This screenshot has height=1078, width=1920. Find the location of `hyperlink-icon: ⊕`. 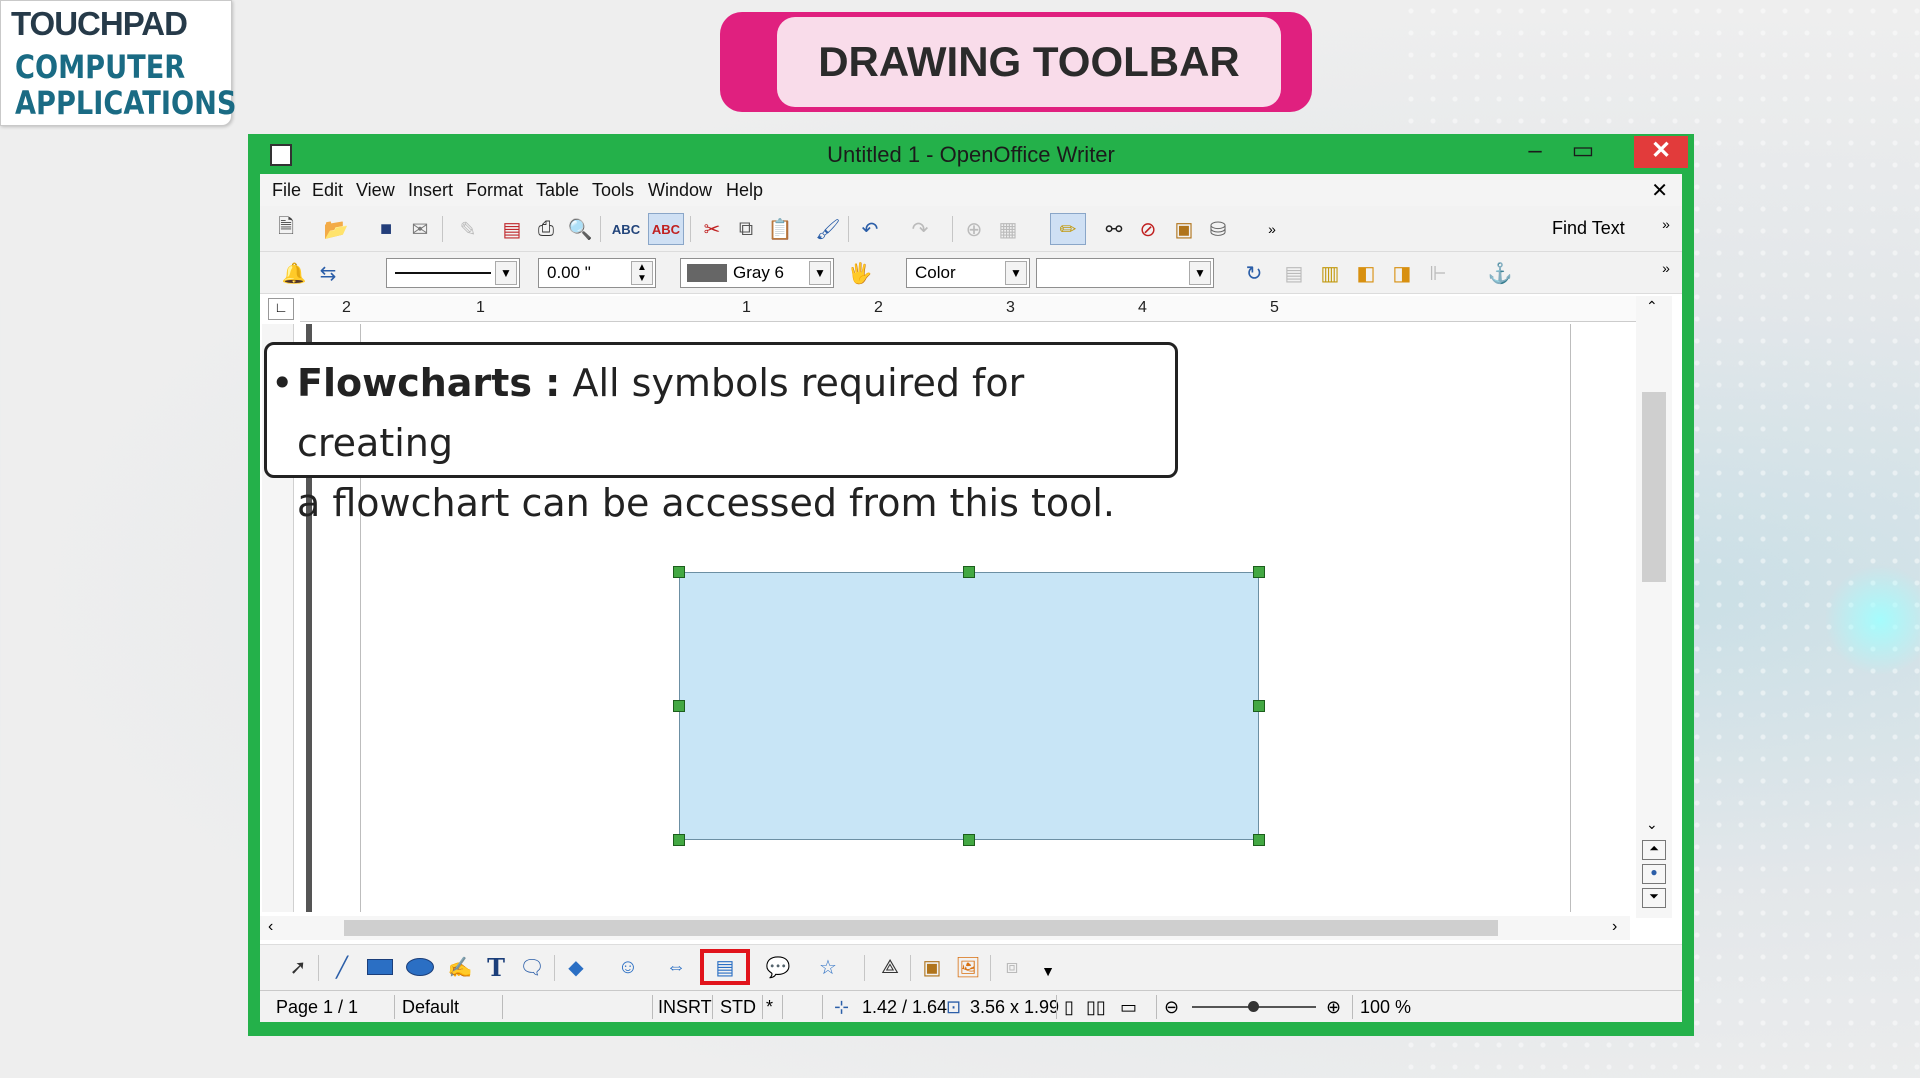

hyperlink-icon: ⊕ is located at coordinates (974, 229).